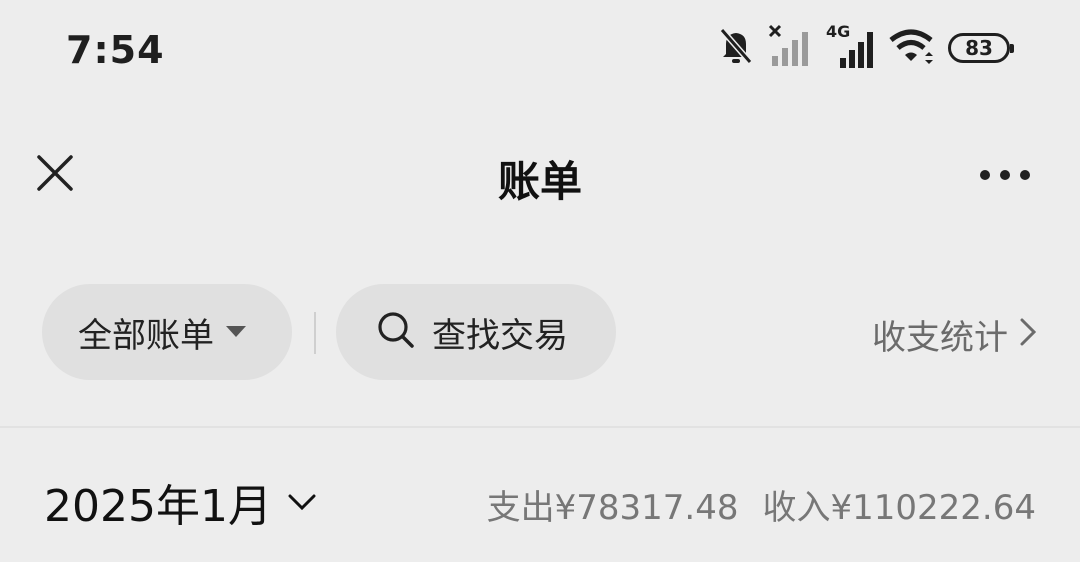 Image resolution: width=1080 pixels, height=562 pixels. What do you see at coordinates (796, 508) in the screenshot?
I see `income-label: 收入` at bounding box center [796, 508].